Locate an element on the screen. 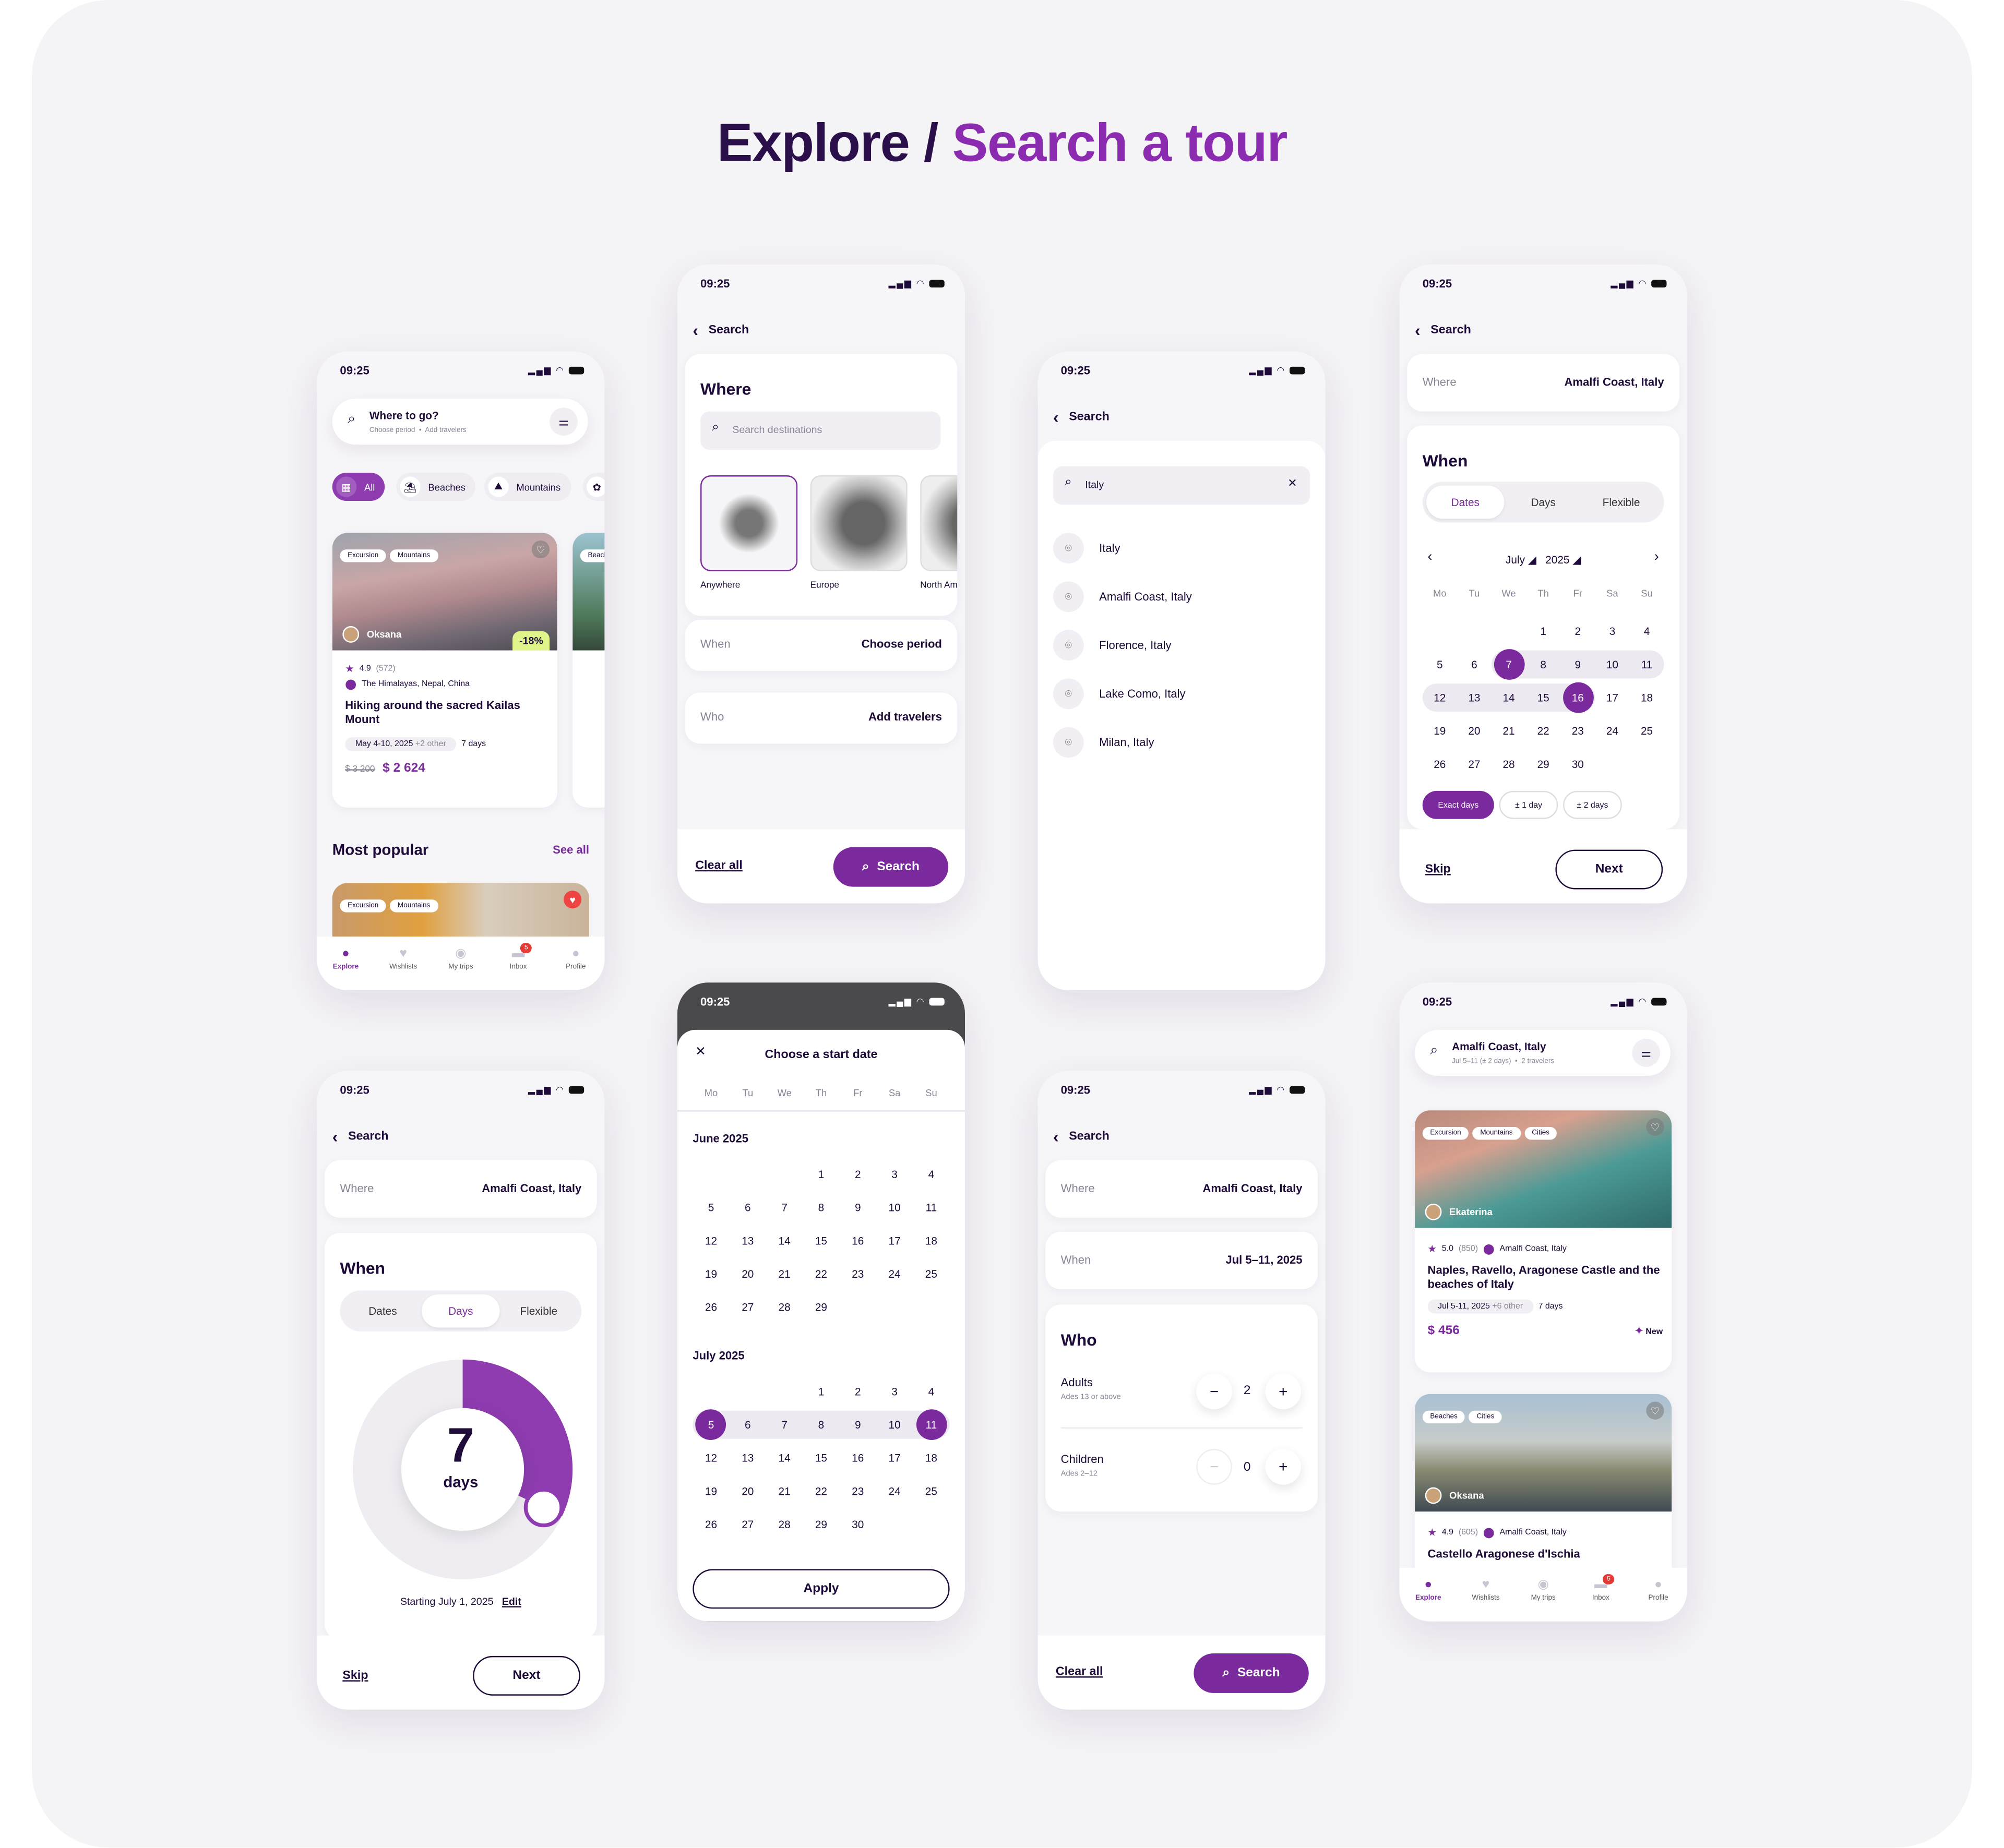 The height and width of the screenshot is (1848, 2004). category-chip-mountains: ⛰ Mountains is located at coordinates (527, 487).